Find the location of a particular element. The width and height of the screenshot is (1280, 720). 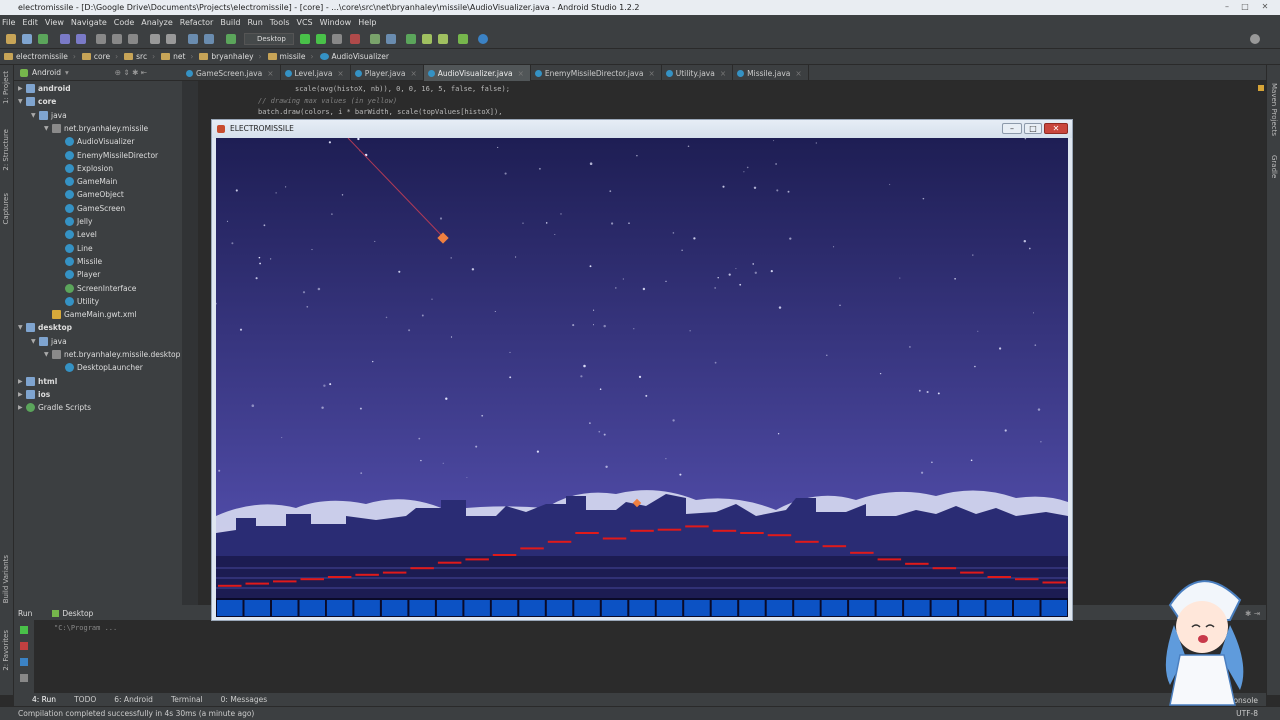

tree-item: Explosion is located at coordinates (85, 168).